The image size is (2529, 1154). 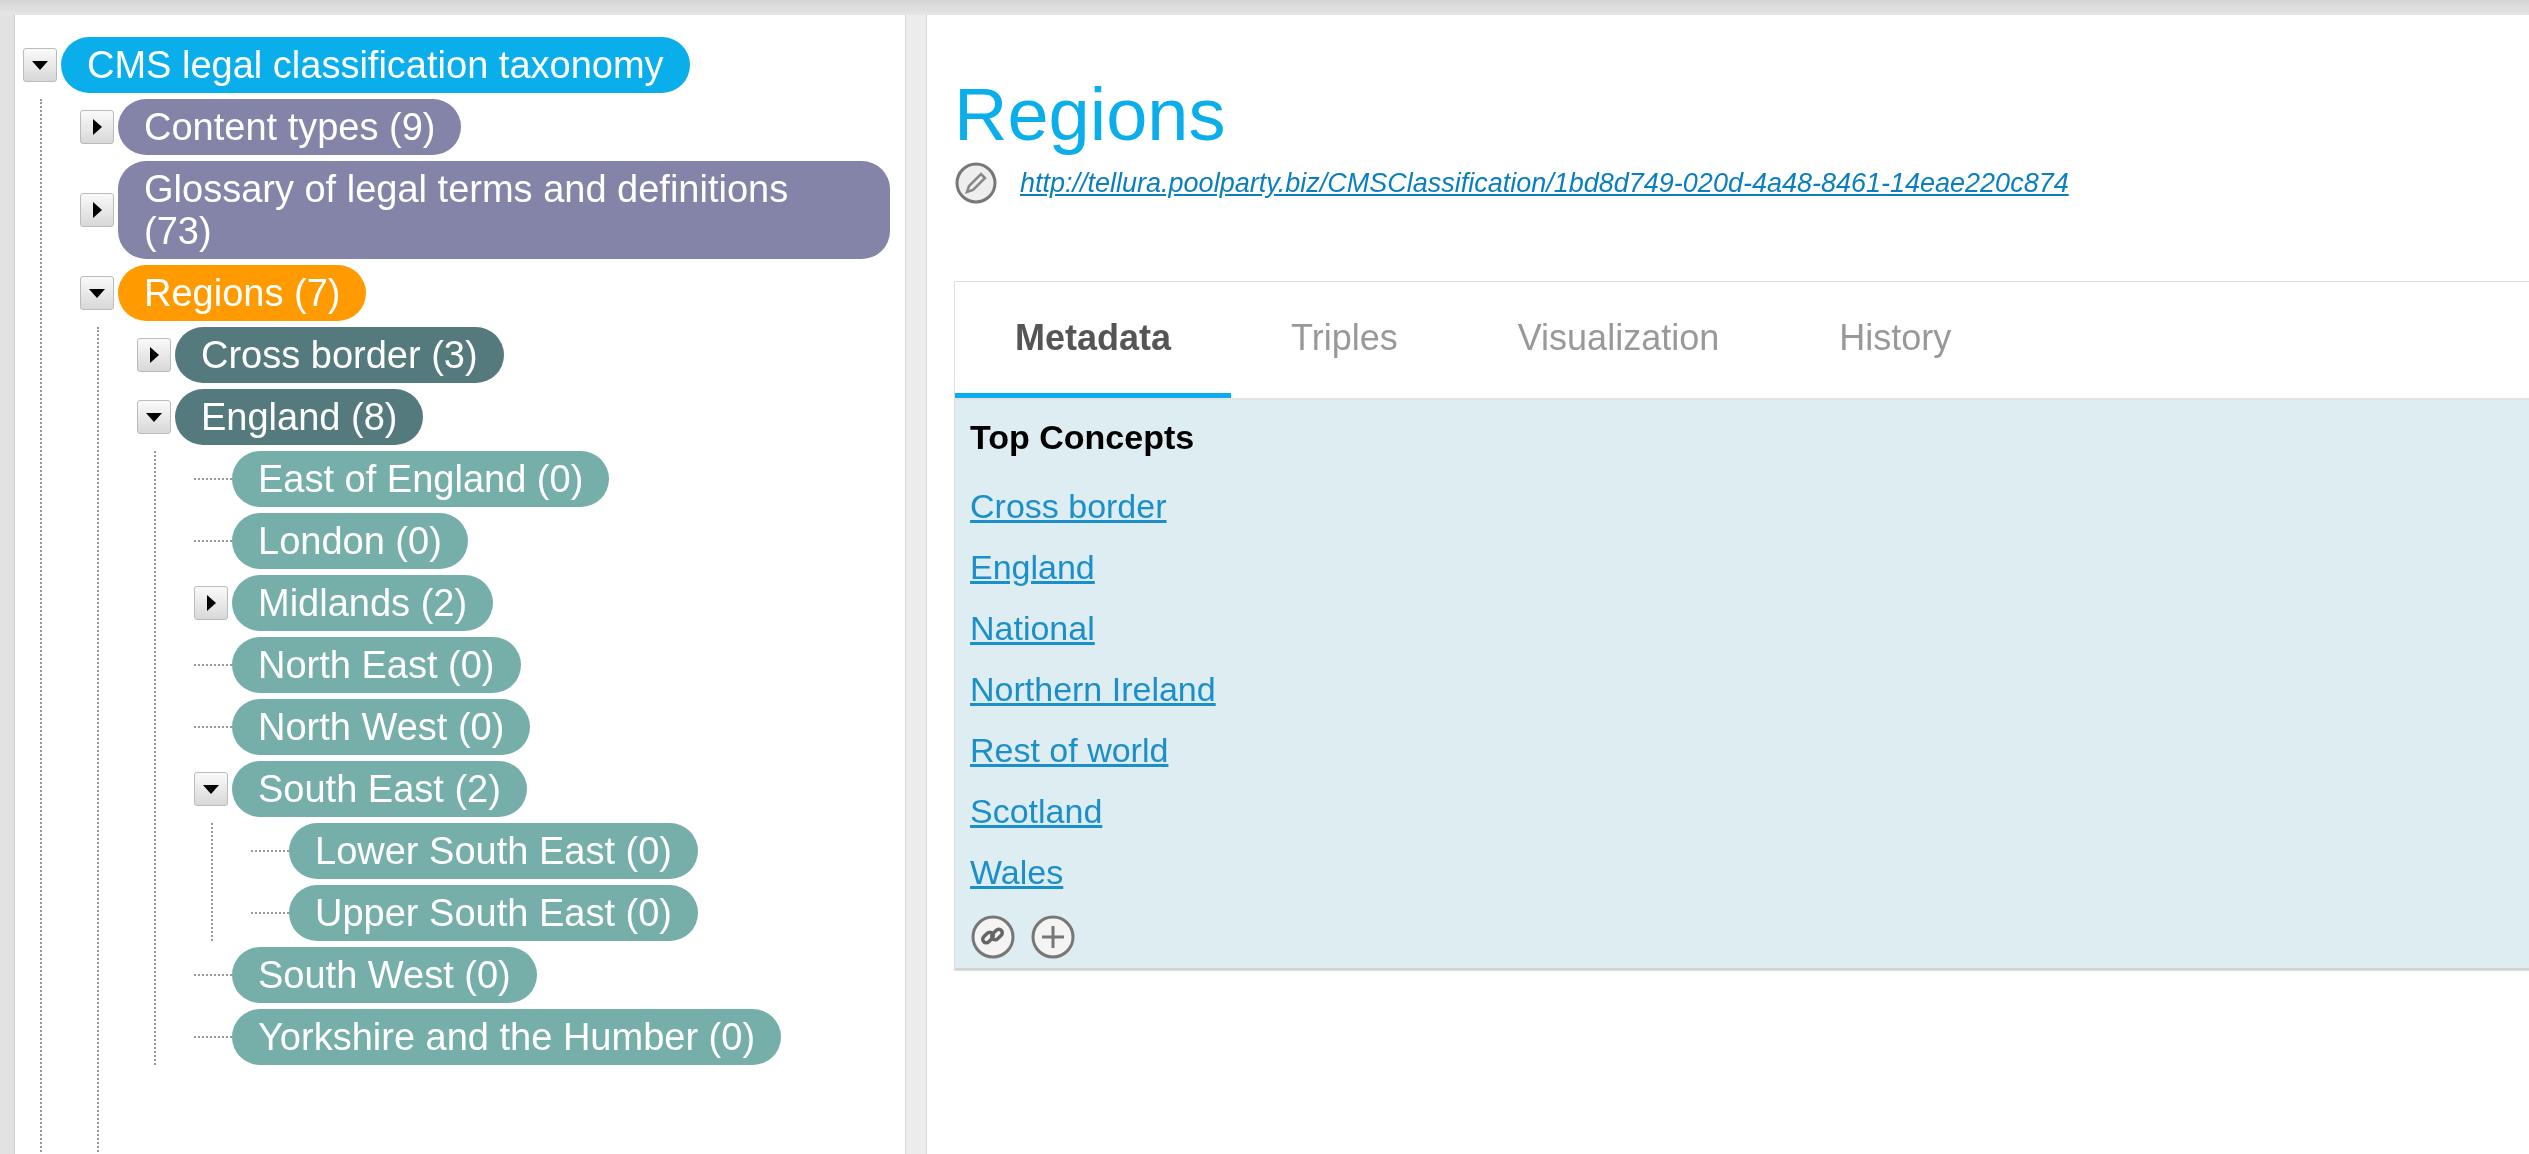 What do you see at coordinates (242, 293) in the screenshot?
I see `tree-node: Regions (7)` at bounding box center [242, 293].